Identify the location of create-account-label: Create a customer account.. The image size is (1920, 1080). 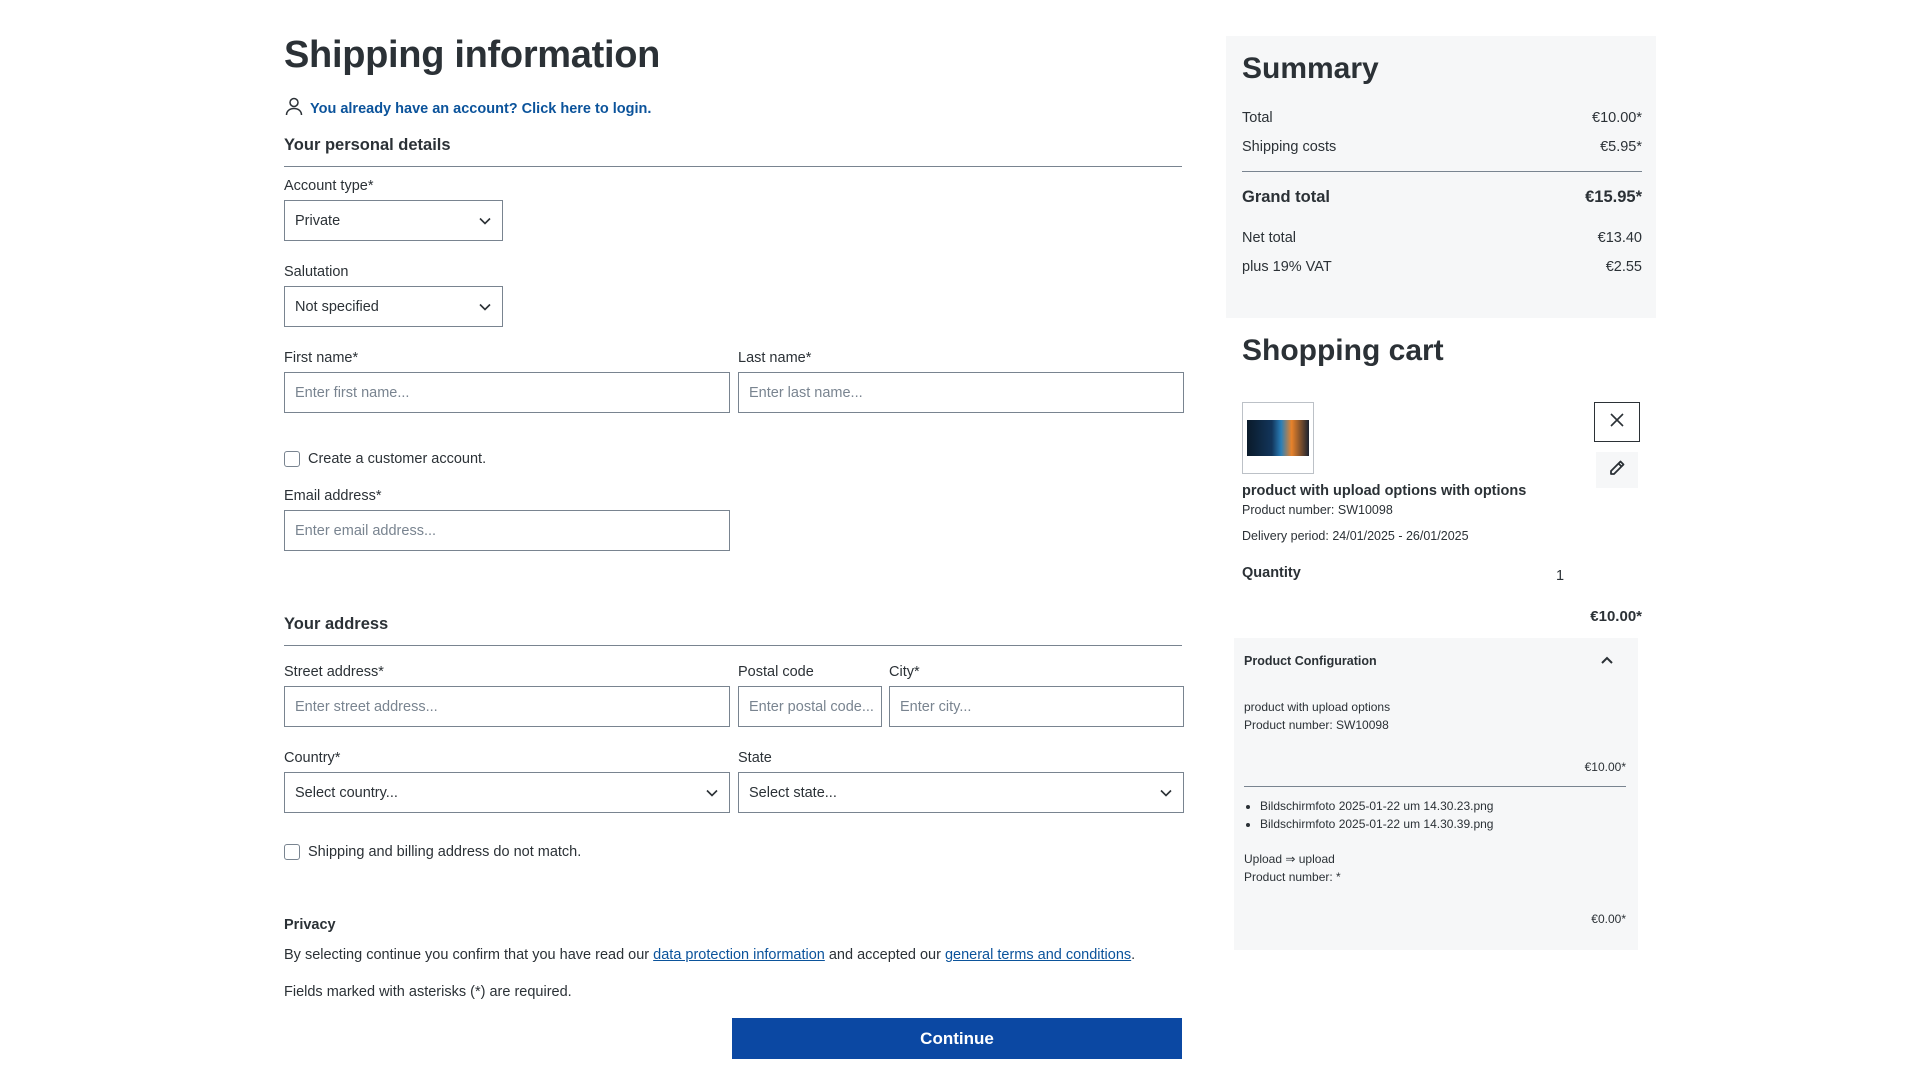
(397, 459).